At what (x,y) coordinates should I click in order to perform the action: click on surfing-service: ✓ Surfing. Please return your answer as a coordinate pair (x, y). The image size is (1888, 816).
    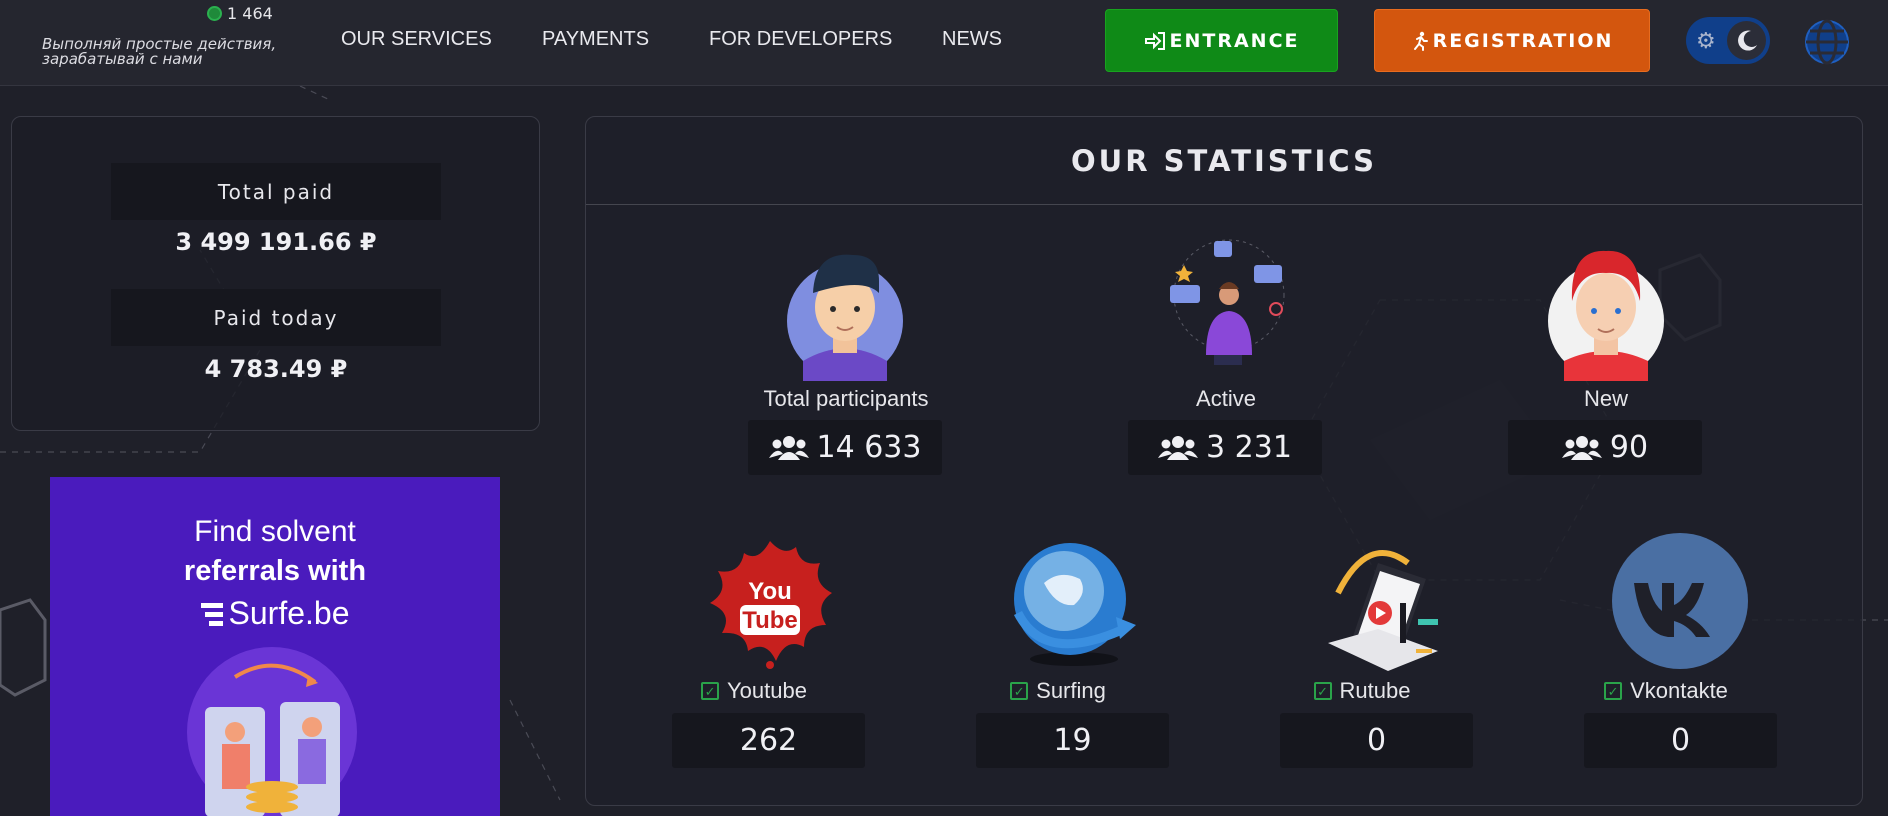
    Looking at the image, I should click on (1058, 691).